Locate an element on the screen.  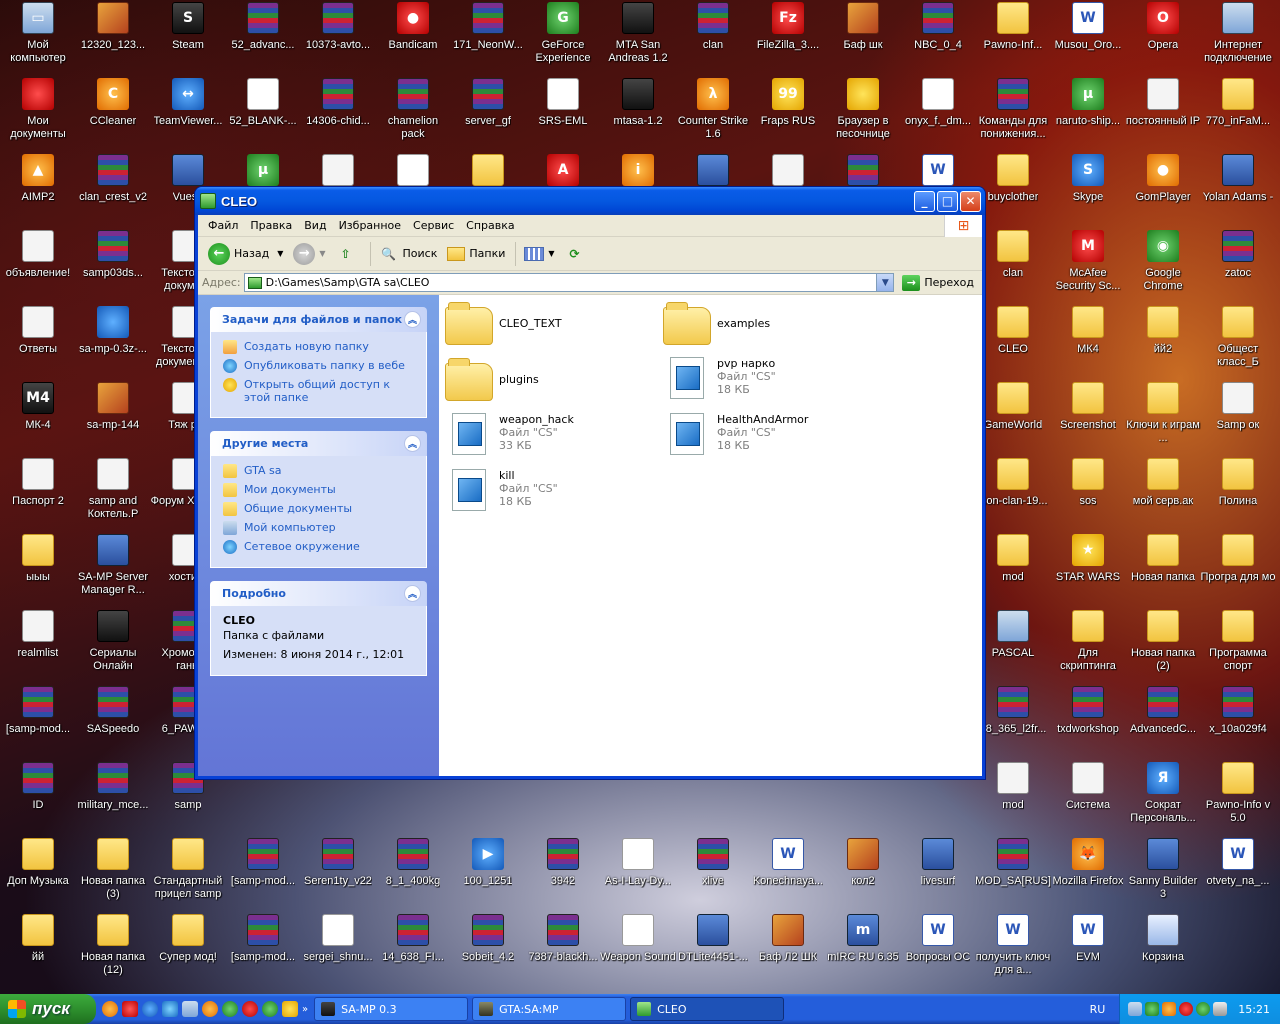
desktop-icon: xlive is located at coordinates (713, 874).